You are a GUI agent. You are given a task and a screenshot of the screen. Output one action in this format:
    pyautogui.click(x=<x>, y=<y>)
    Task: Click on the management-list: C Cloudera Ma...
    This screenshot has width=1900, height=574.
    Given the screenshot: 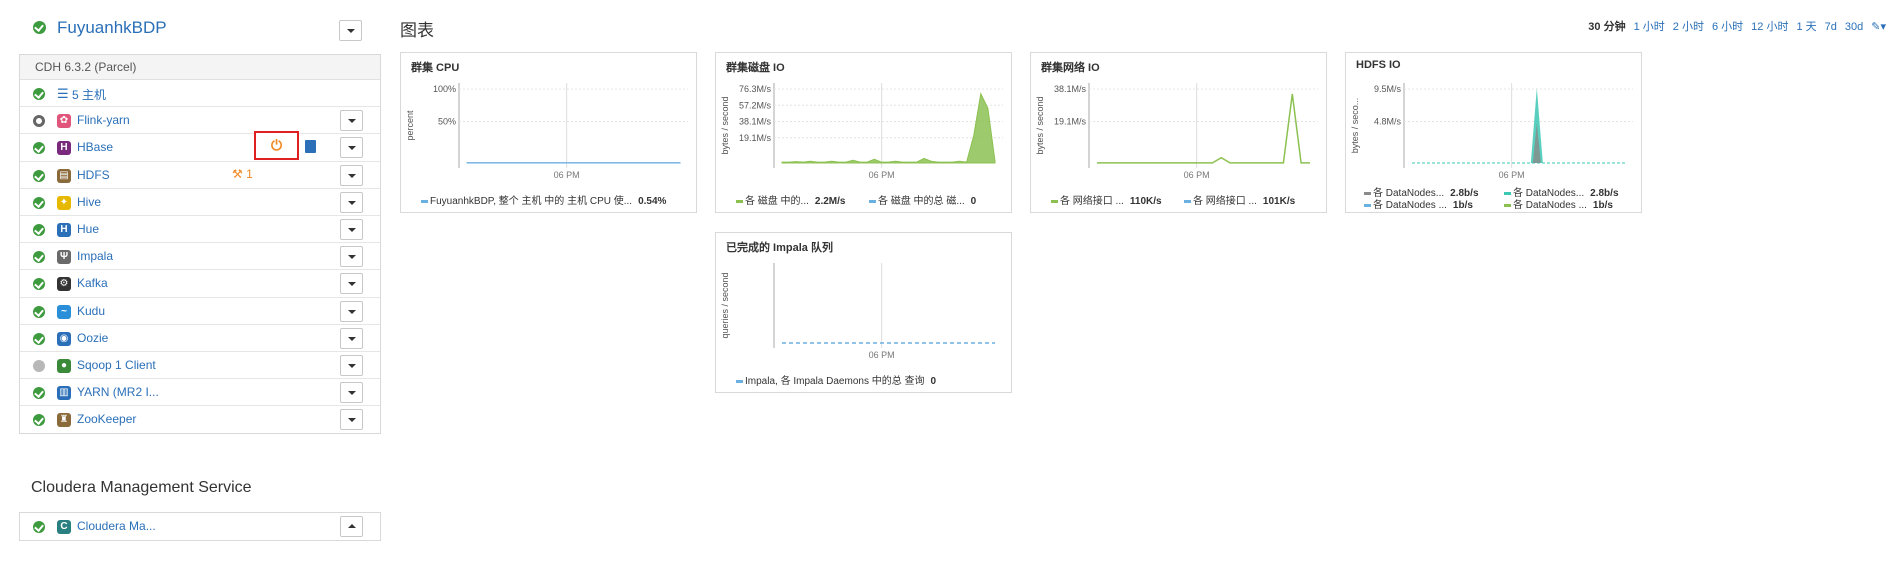 What is the action you would take?
    pyautogui.click(x=200, y=527)
    